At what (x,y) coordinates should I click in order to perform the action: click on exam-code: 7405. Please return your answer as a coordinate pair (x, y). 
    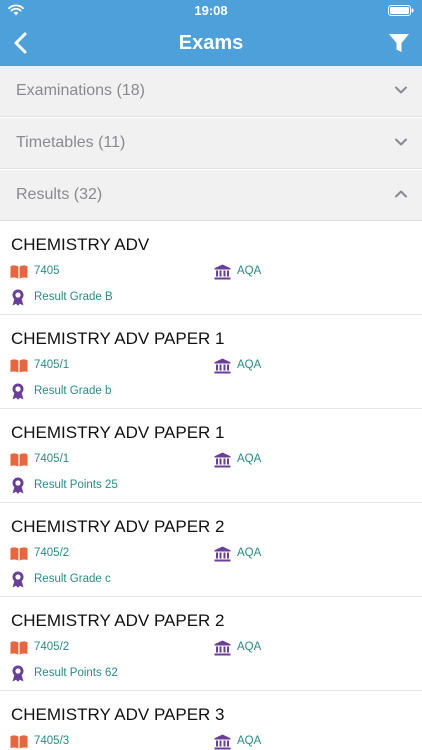
    Looking at the image, I should click on (47, 271).